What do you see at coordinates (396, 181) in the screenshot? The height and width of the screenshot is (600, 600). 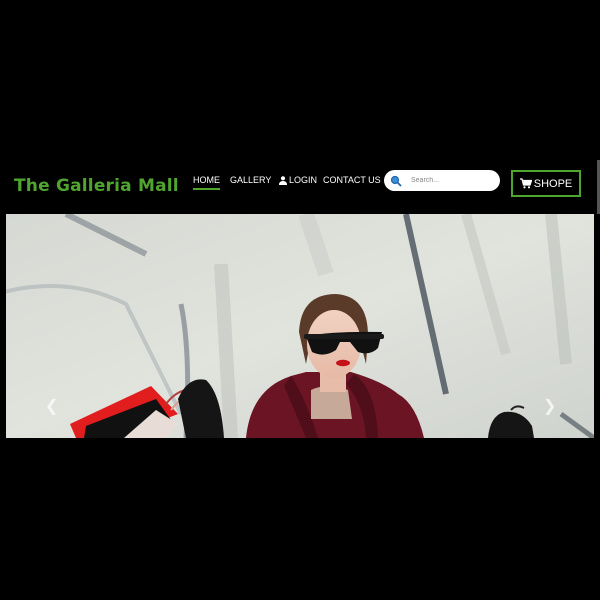 I see `search-icon` at bounding box center [396, 181].